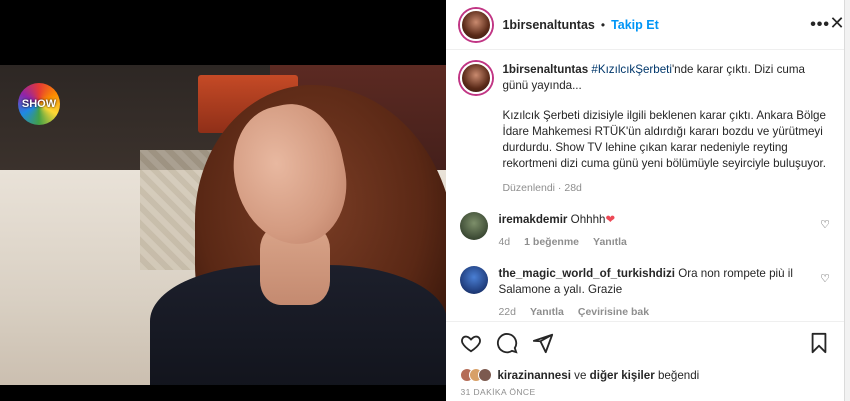 Image resolution: width=850 pixels, height=401 pixels. What do you see at coordinates (551, 242) in the screenshot?
I see `comment-likes: 1 beğenme` at bounding box center [551, 242].